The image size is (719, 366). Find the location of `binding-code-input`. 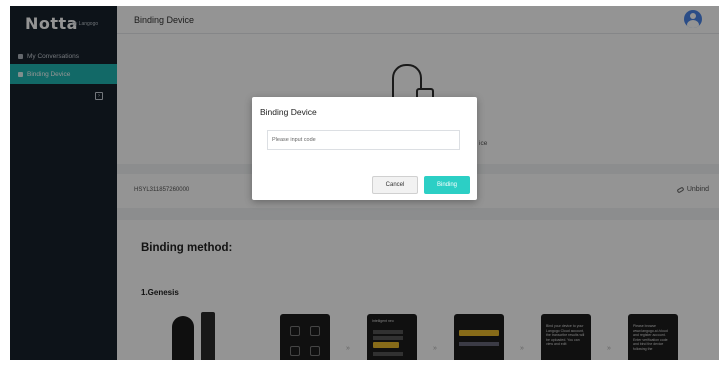

binding-code-input is located at coordinates (363, 140).